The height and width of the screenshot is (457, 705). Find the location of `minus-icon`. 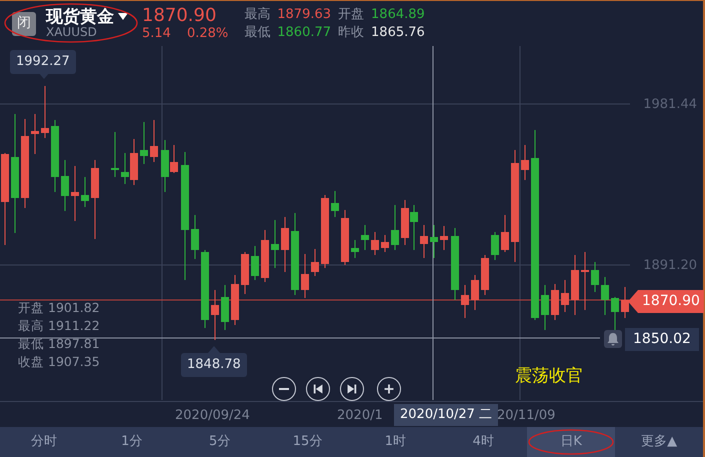

minus-icon is located at coordinates (284, 389).